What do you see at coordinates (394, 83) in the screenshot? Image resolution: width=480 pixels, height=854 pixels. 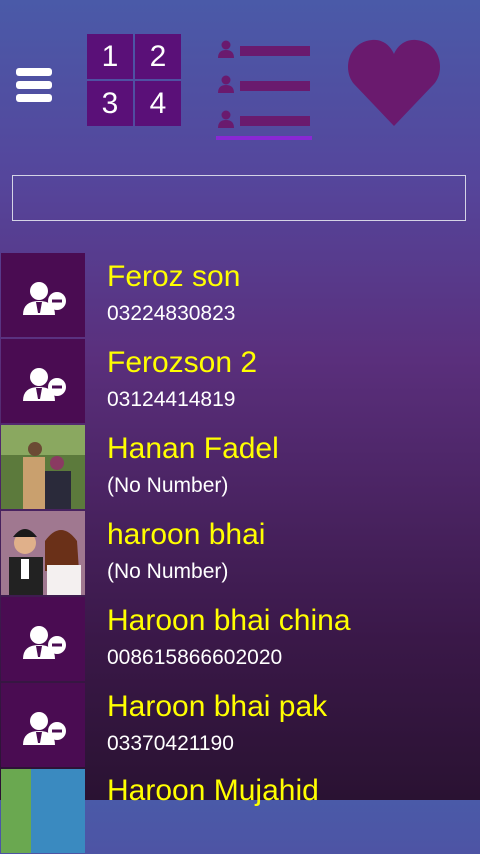 I see `heart-icon` at bounding box center [394, 83].